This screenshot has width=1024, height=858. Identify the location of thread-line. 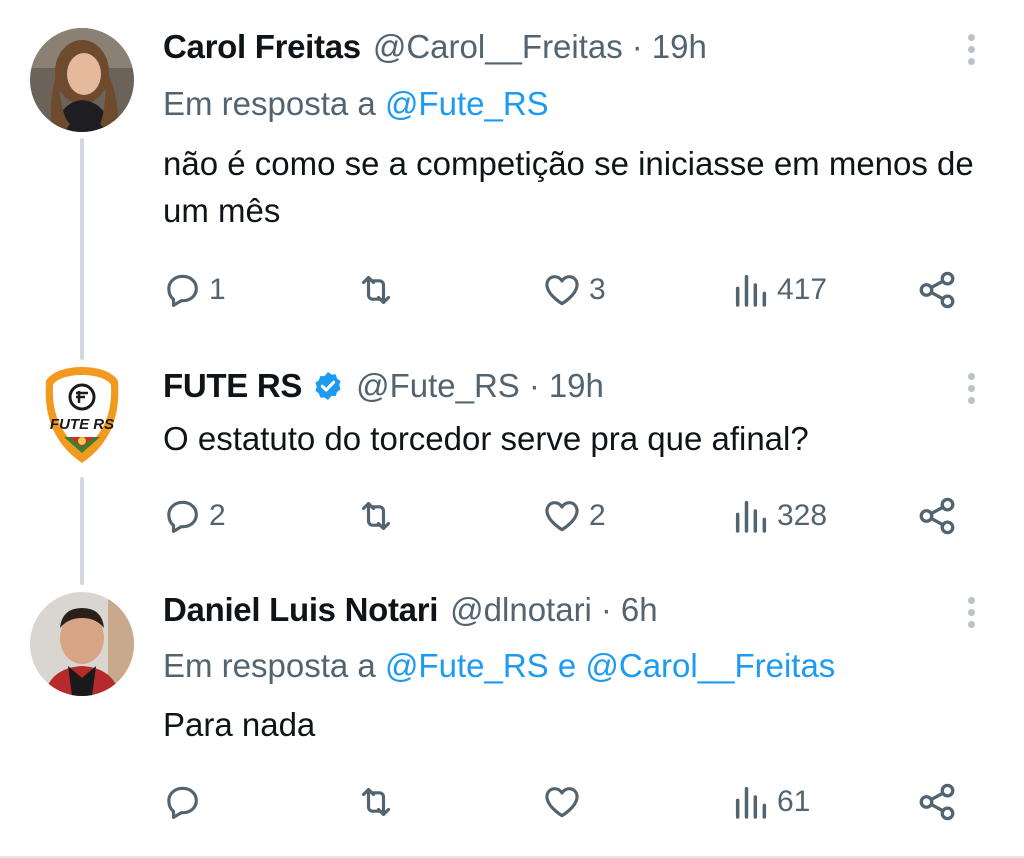
(82, 249).